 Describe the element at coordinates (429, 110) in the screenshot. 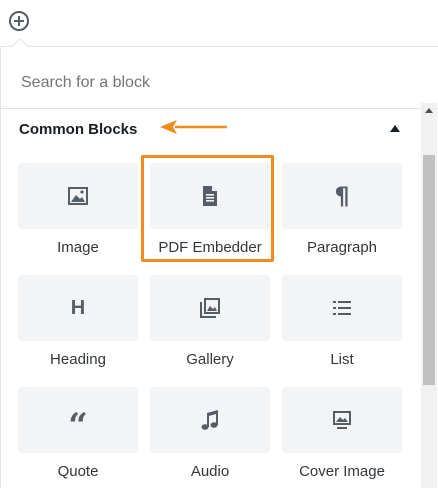

I see `scroll-up-arrow-icon` at that location.